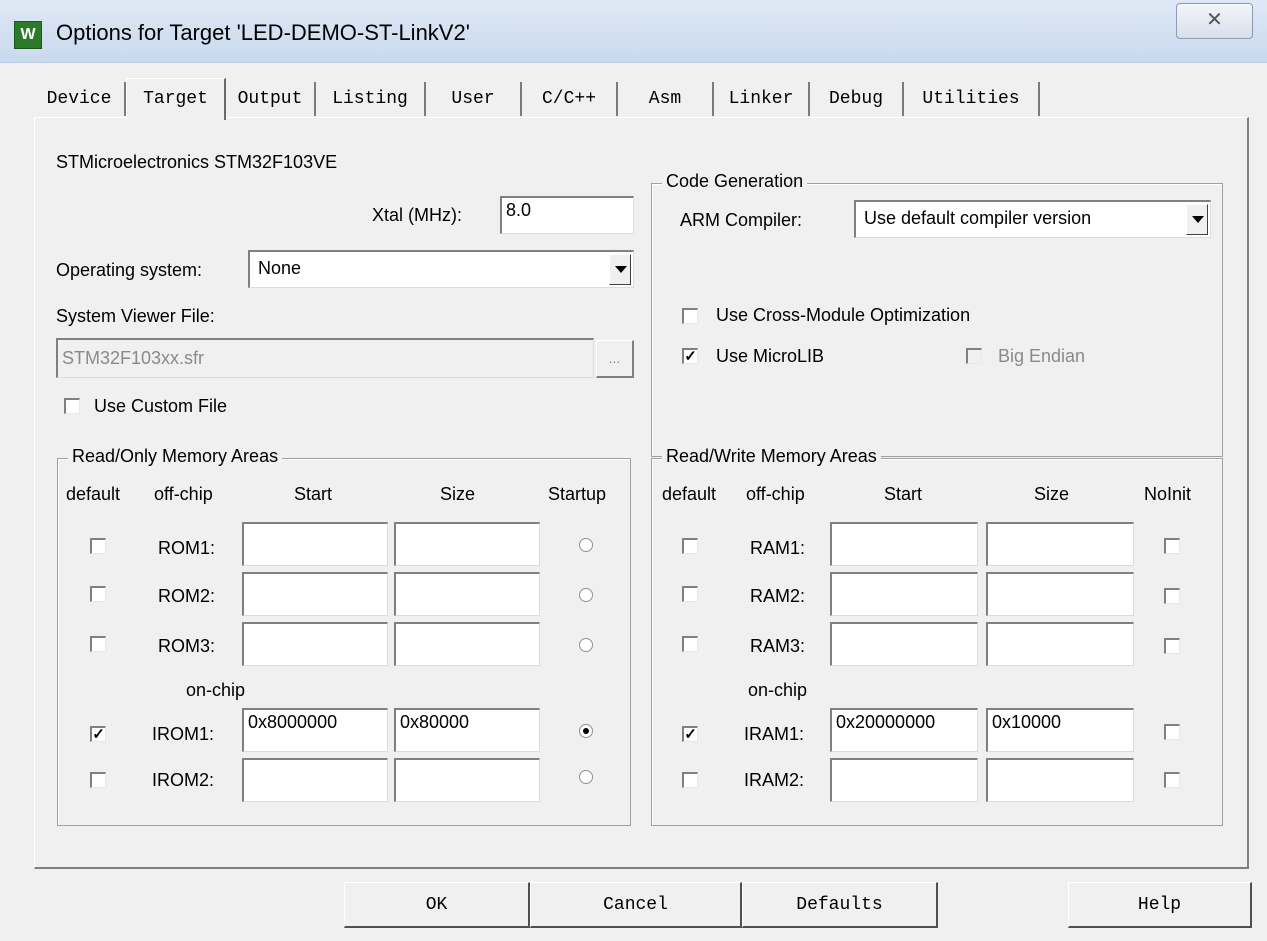  I want to click on xtal-input: 8.0, so click(567, 215).